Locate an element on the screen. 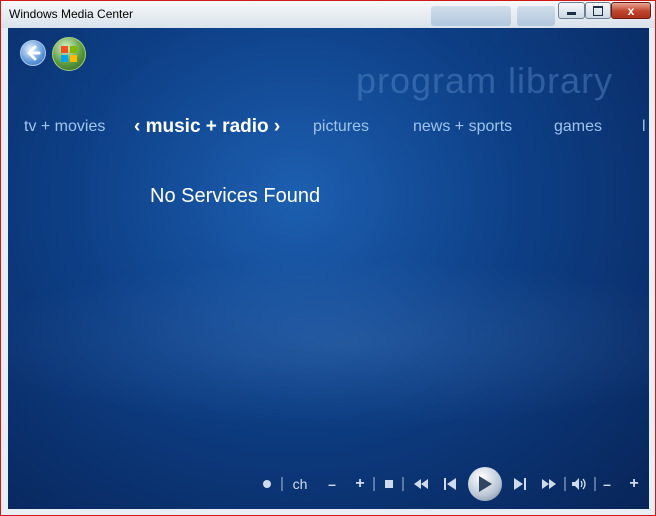 The image size is (656, 516). record-icon is located at coordinates (267, 484).